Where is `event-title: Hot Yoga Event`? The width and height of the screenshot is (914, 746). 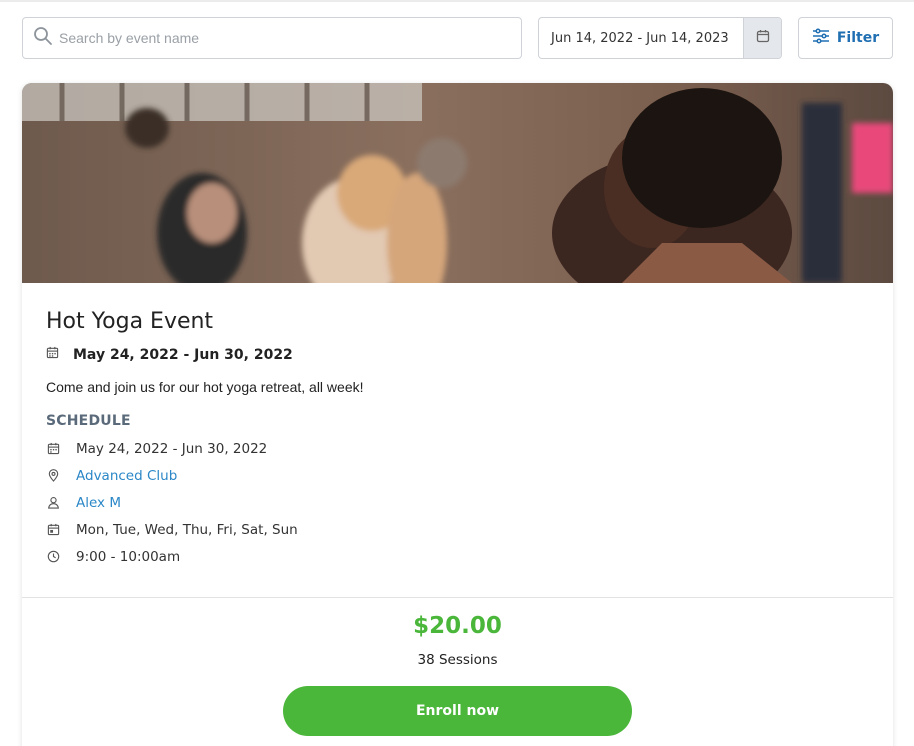 event-title: Hot Yoga Event is located at coordinates (130, 321).